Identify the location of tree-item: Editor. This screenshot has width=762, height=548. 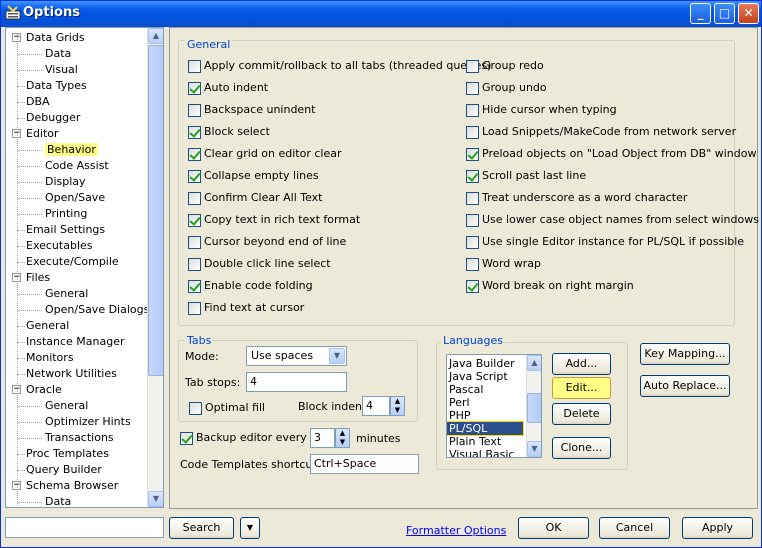
(42, 134).